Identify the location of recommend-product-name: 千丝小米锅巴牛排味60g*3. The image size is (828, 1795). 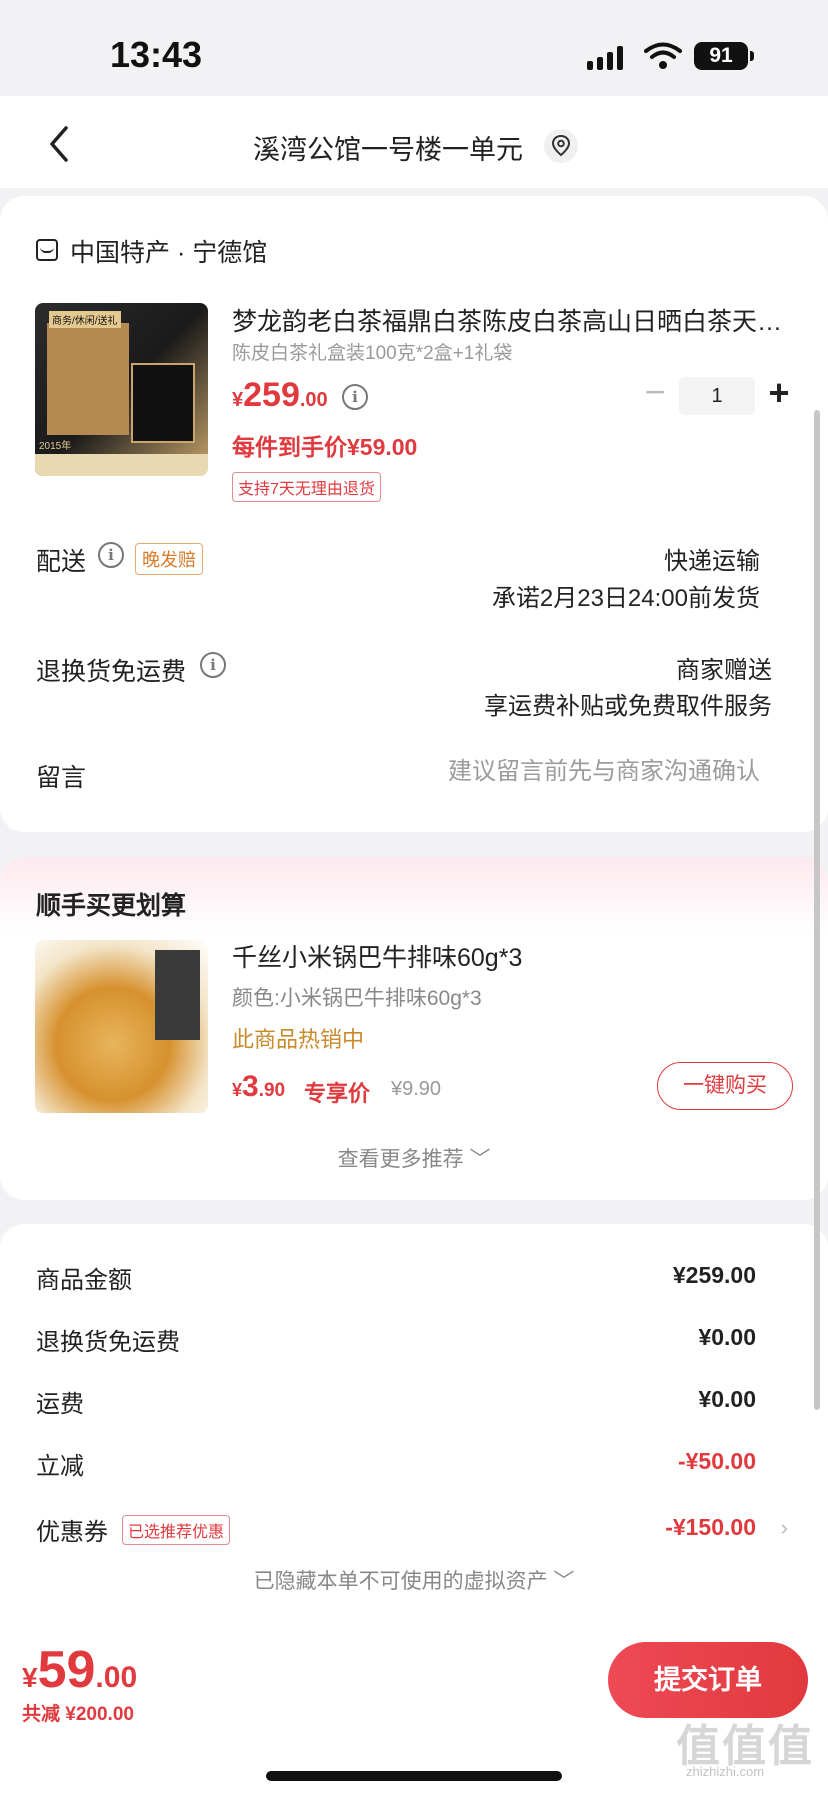
(377, 956).